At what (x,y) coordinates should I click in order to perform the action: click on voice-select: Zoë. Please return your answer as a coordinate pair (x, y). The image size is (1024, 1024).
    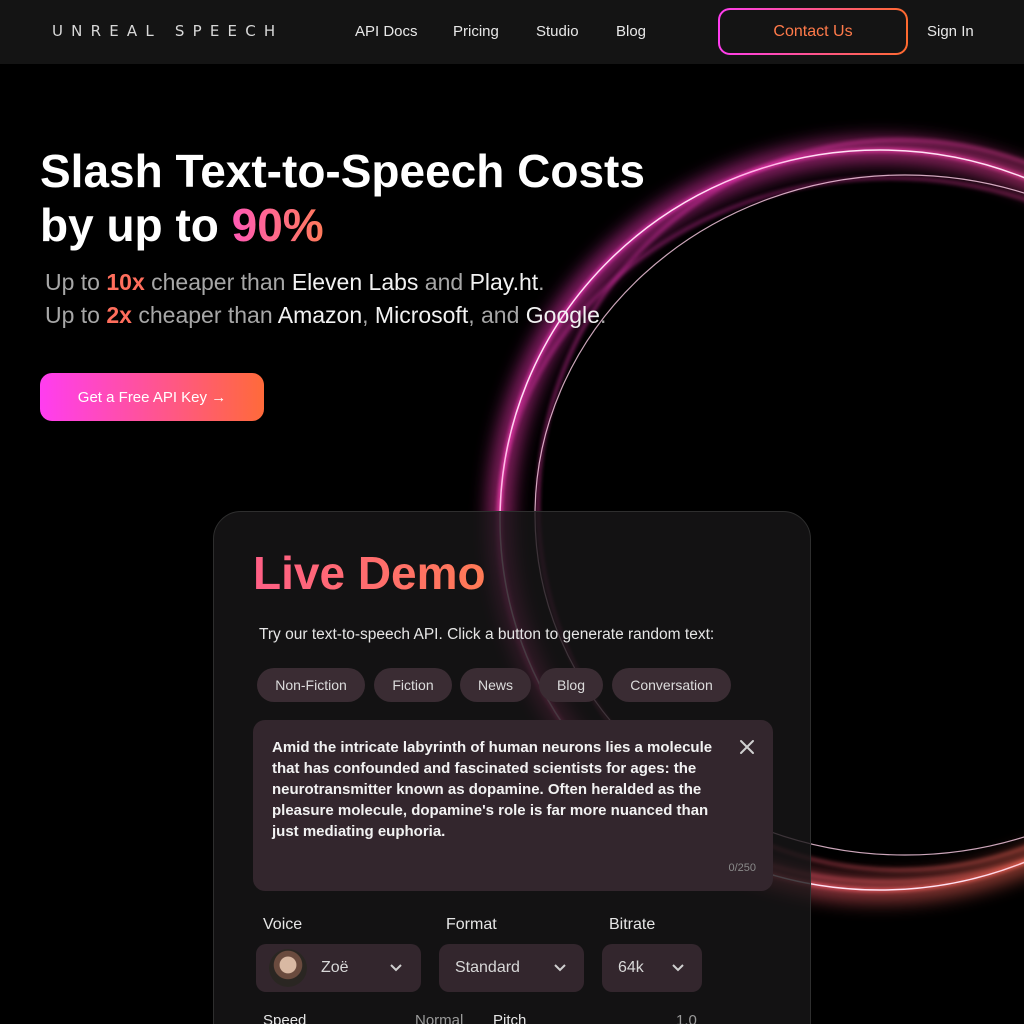
    Looking at the image, I should click on (338, 968).